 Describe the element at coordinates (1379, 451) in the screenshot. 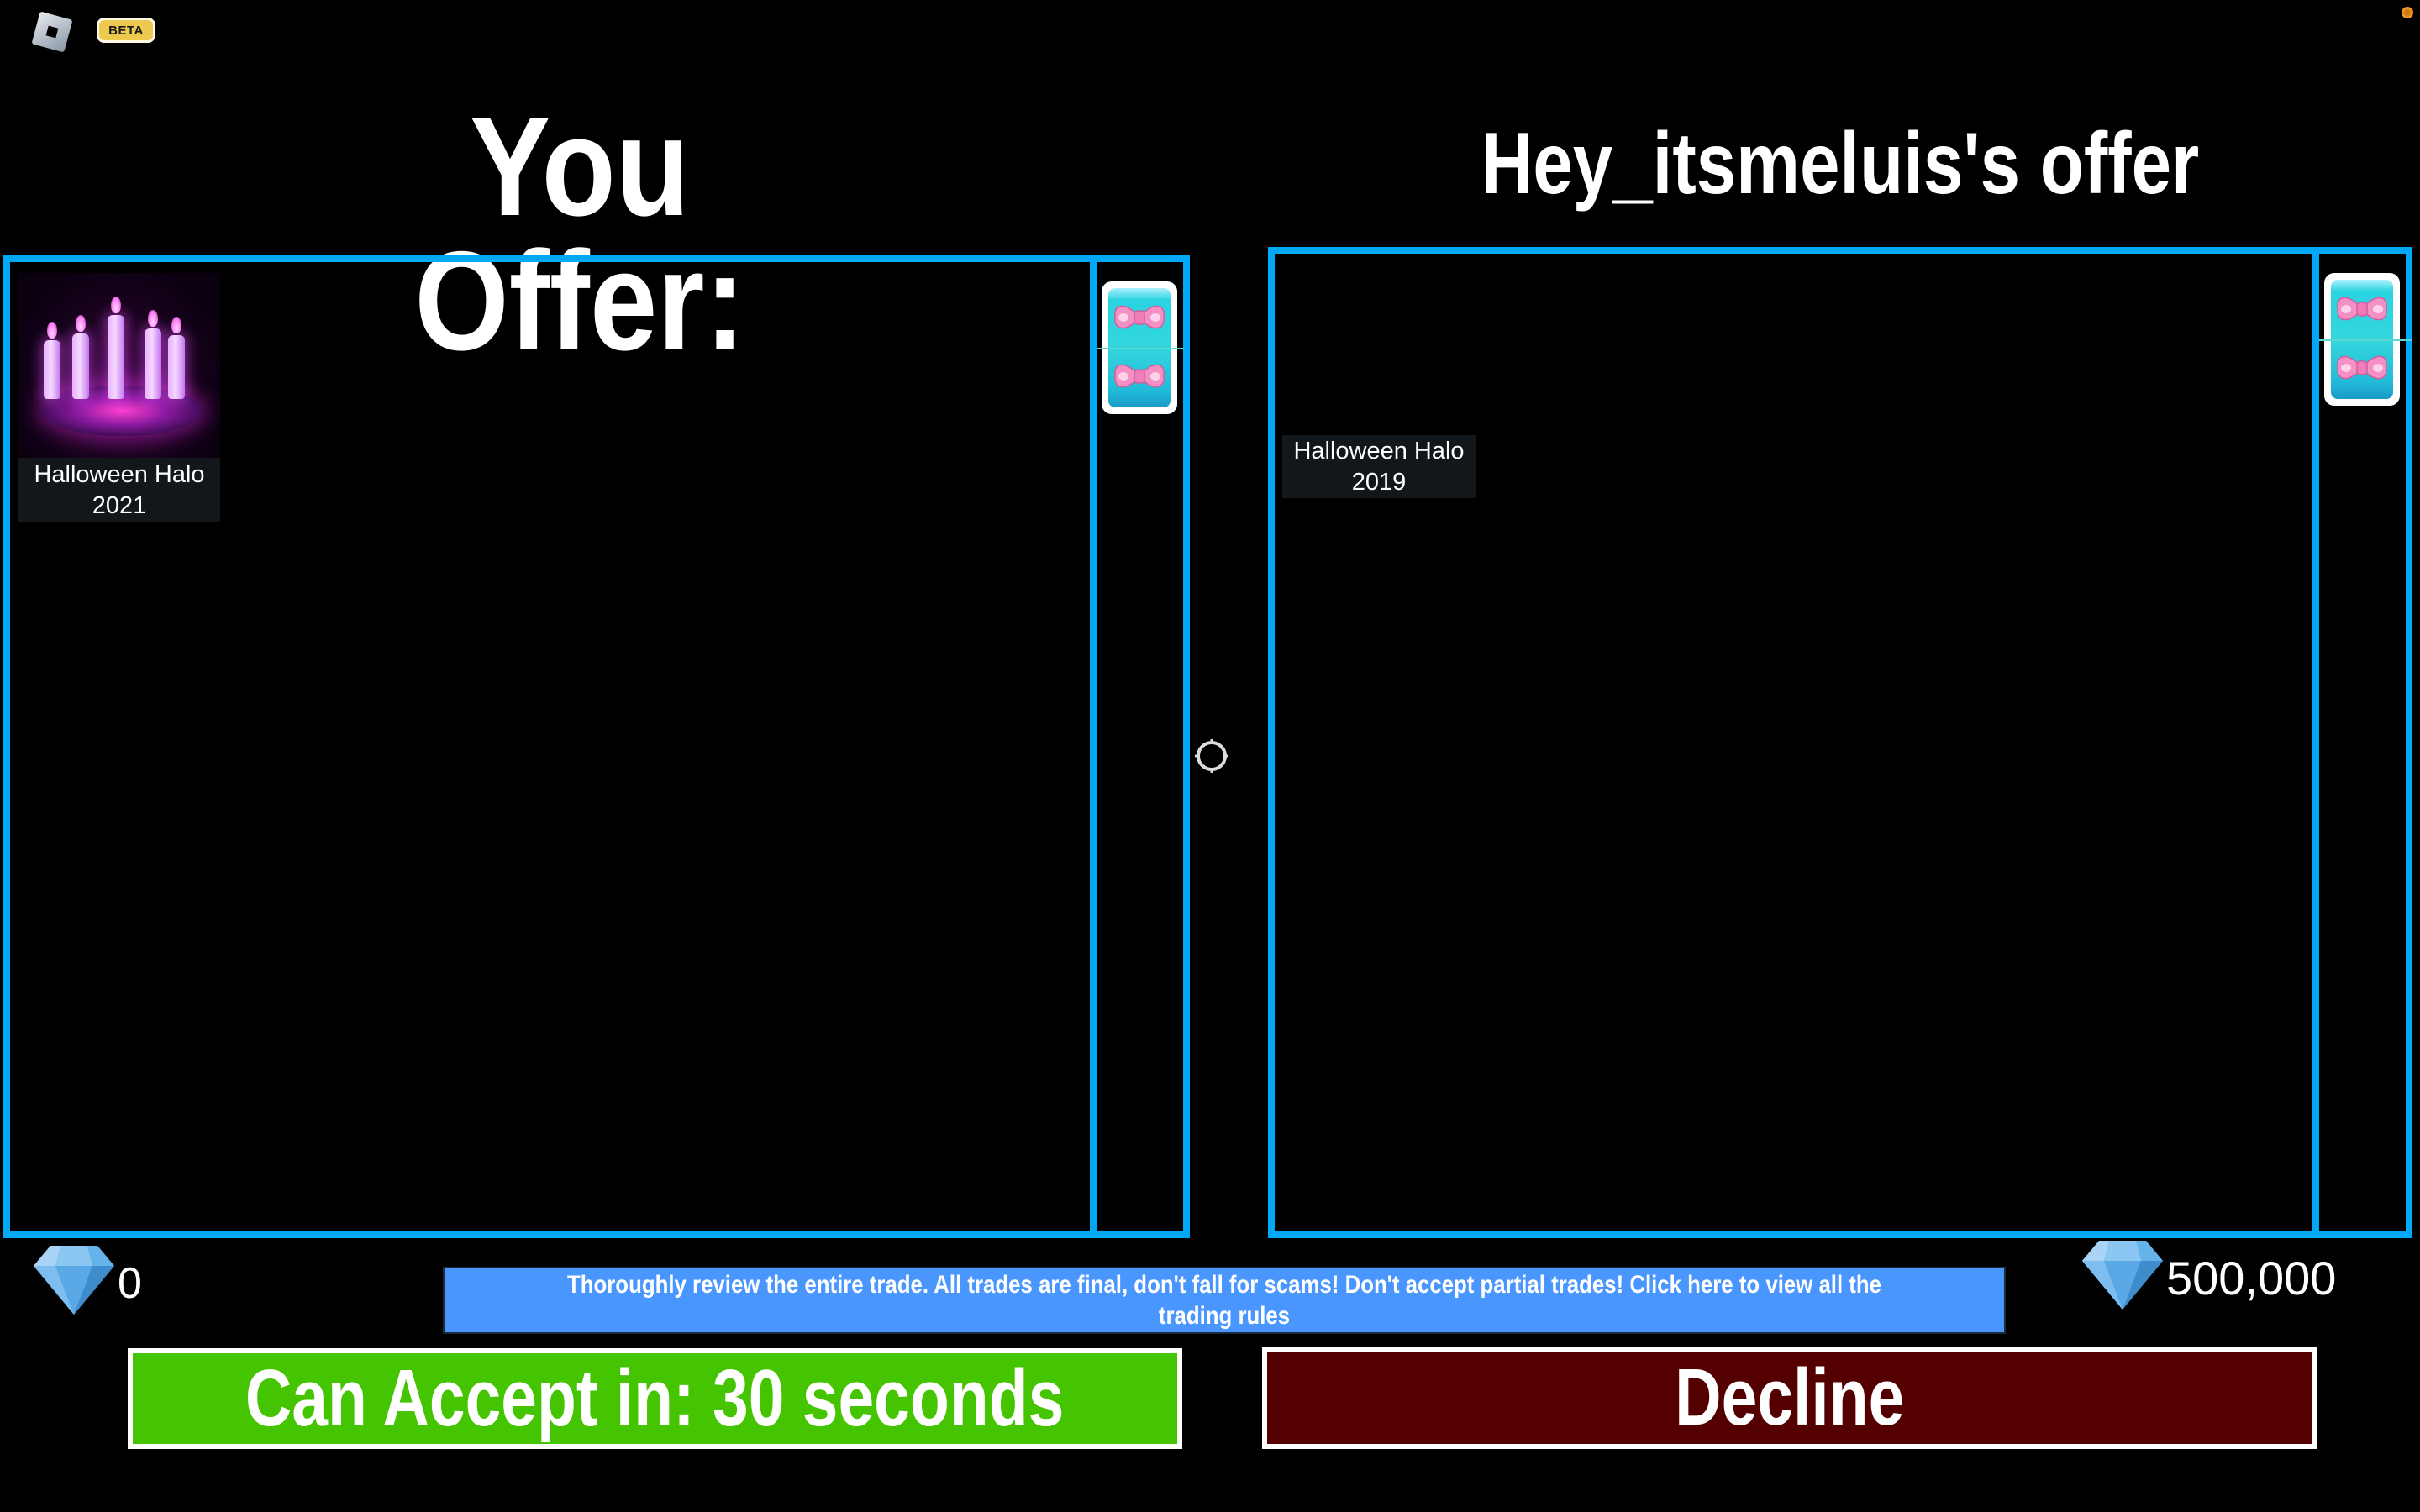

I see `their-item-name-line1: Halloween Halo` at that location.